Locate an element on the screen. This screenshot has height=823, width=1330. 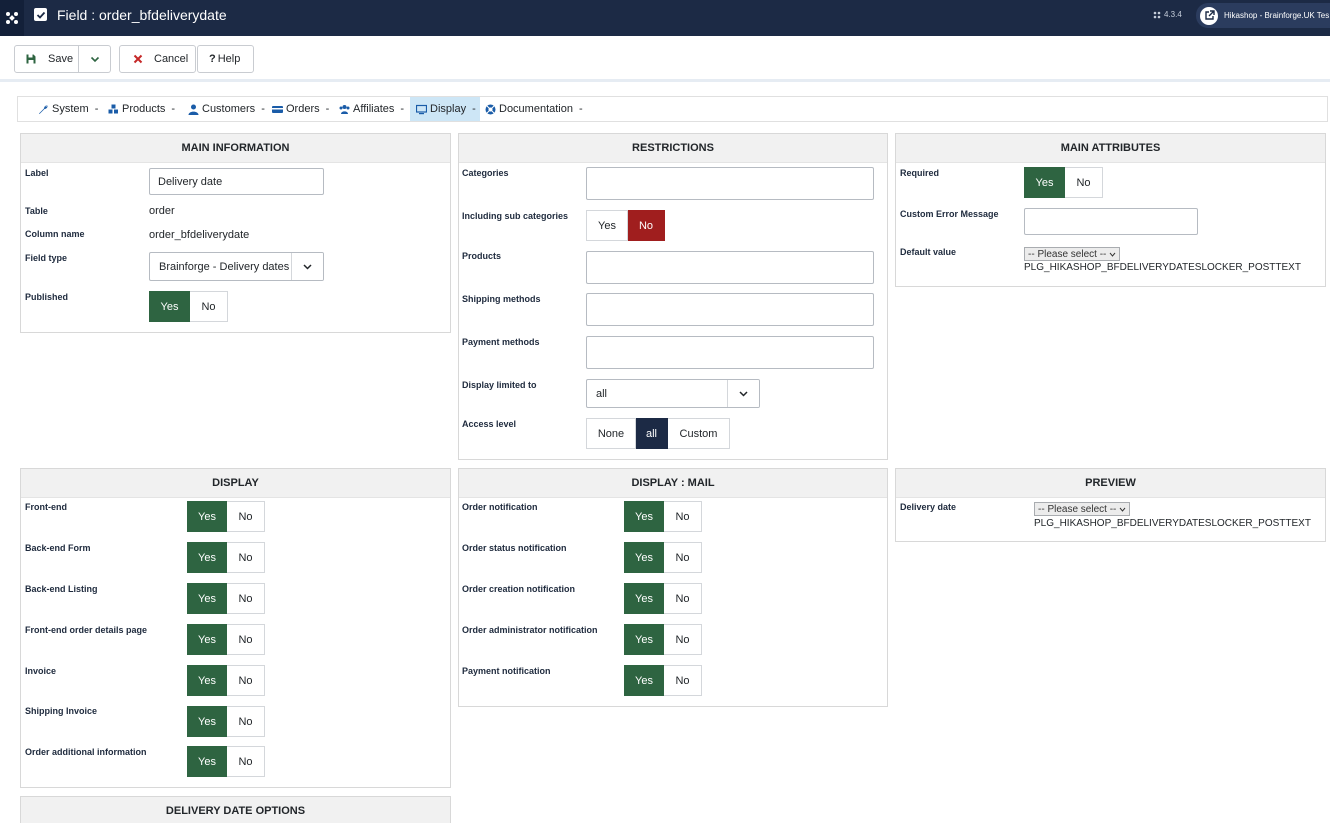
published-no: No is located at coordinates (209, 306).